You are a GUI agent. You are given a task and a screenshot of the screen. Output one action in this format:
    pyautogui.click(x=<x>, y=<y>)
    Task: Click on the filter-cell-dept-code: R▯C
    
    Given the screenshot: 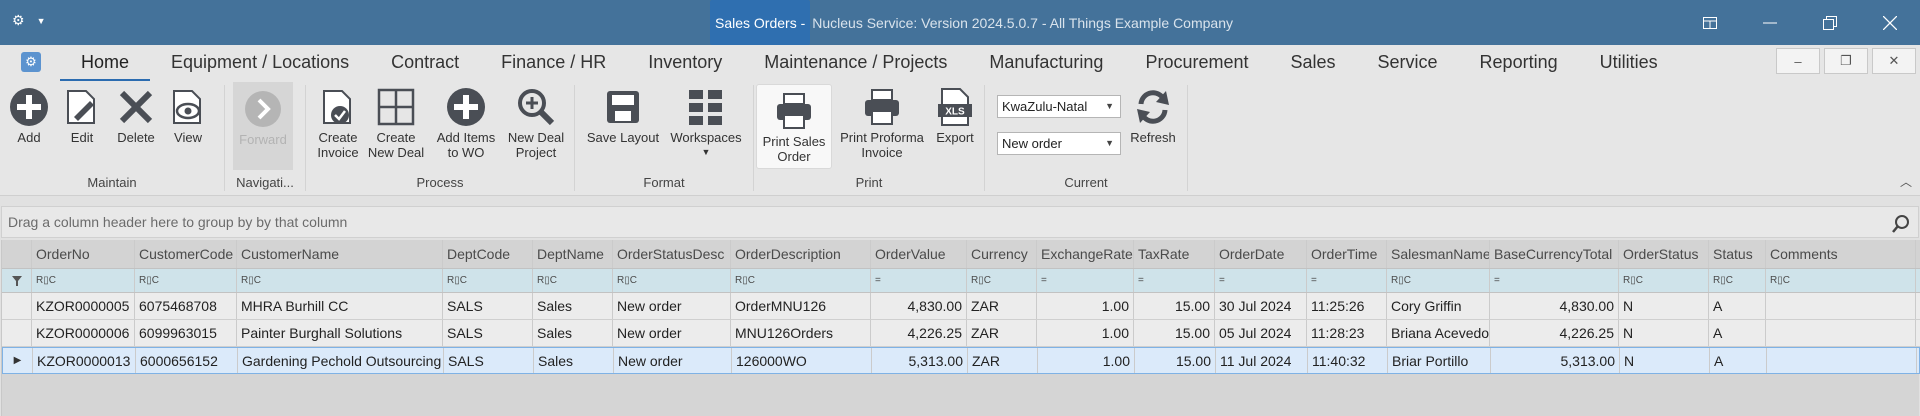 What is the action you would take?
    pyautogui.click(x=488, y=280)
    